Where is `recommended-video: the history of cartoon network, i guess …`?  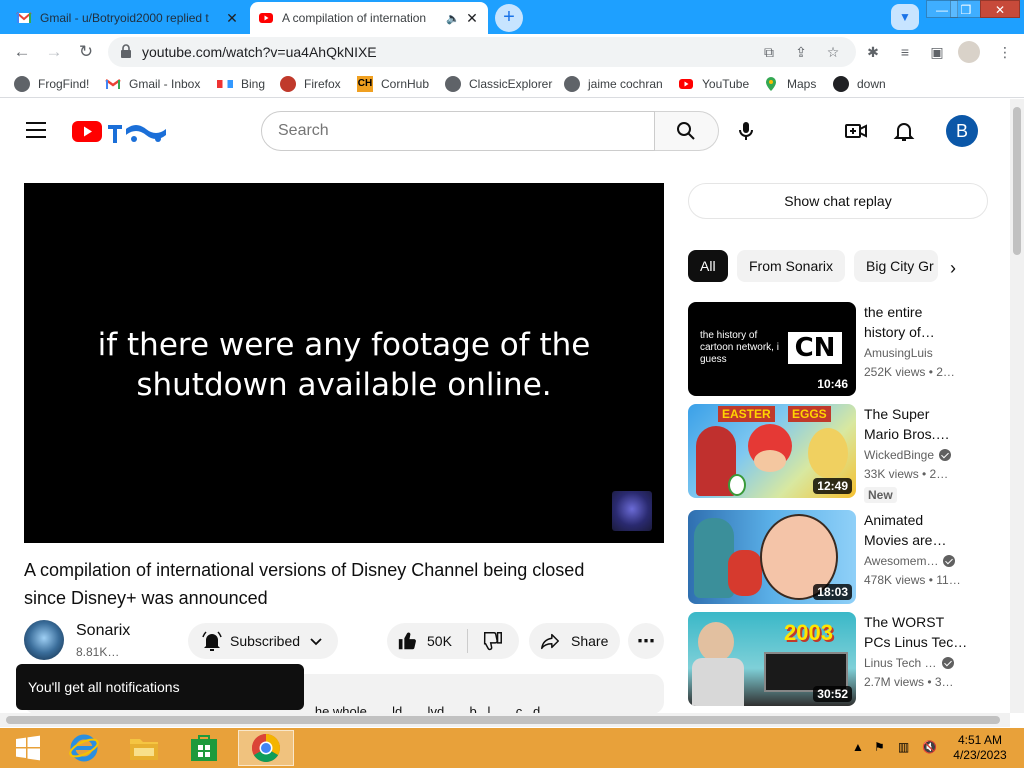
recommended-video: the history of cartoon network, i guess … is located at coordinates (838, 350).